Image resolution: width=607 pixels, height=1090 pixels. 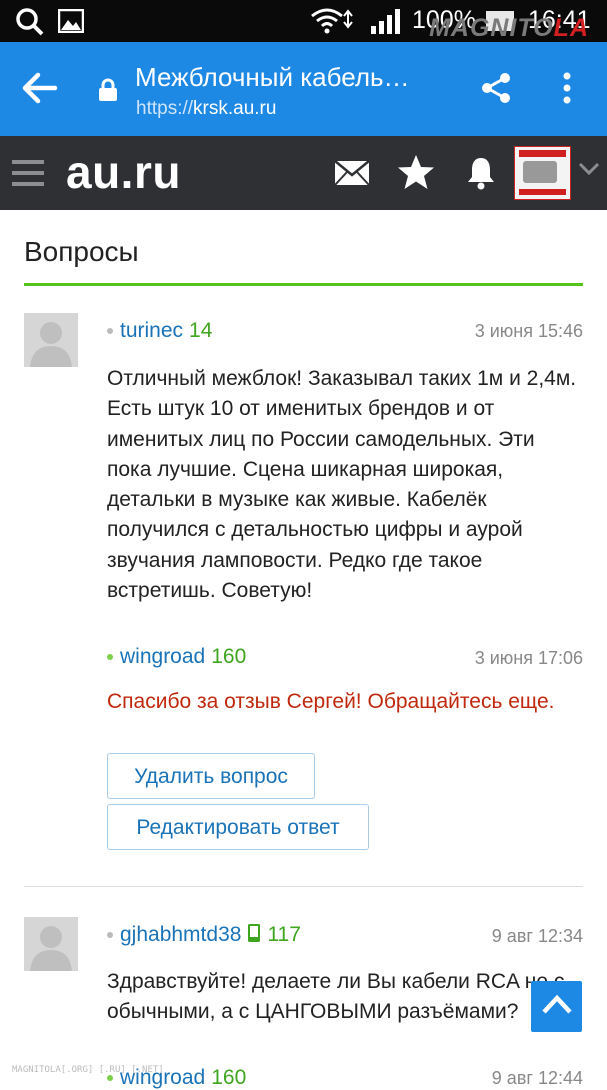 What do you see at coordinates (528, 658) in the screenshot?
I see `answer-date: 3 июня 17:06` at bounding box center [528, 658].